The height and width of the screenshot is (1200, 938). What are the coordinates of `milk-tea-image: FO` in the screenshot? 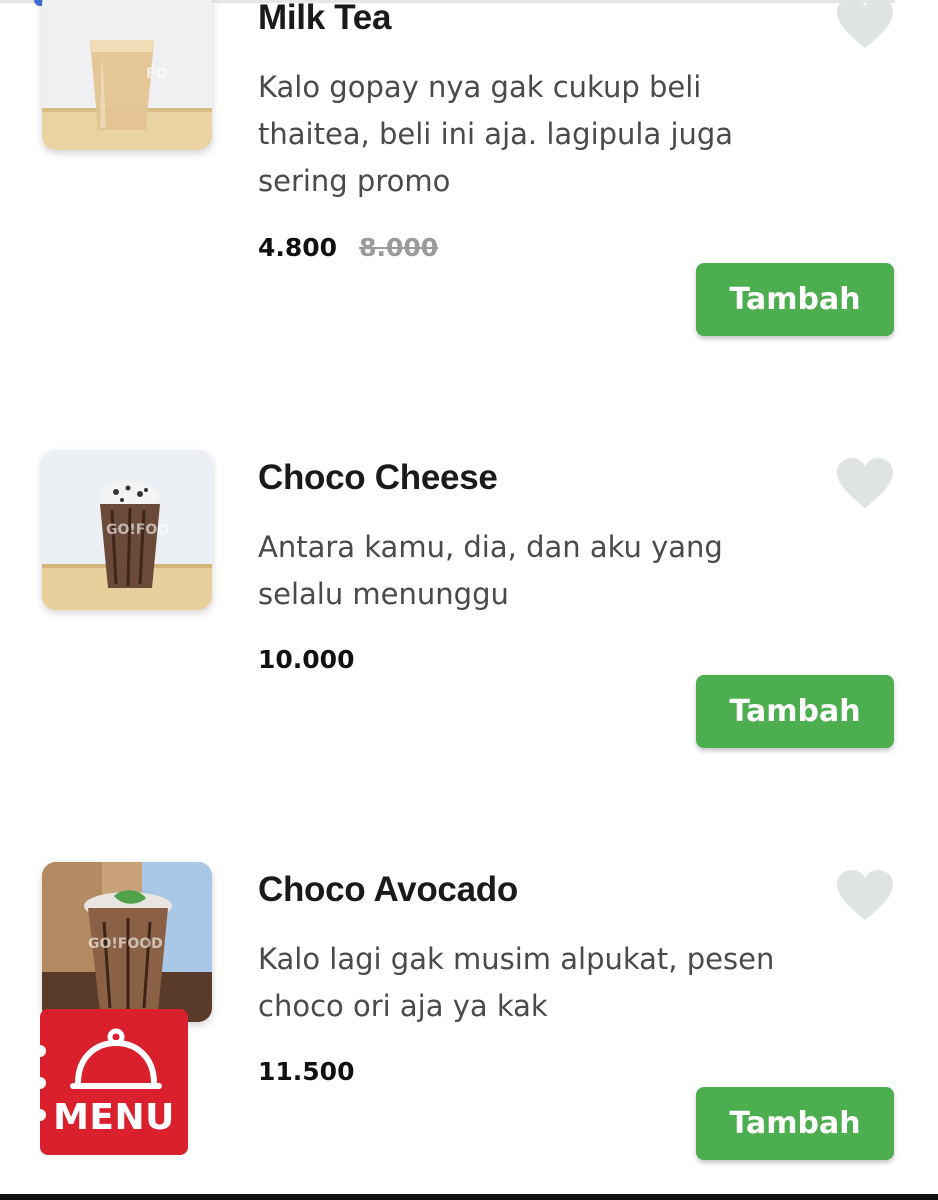 It's located at (127, 75).